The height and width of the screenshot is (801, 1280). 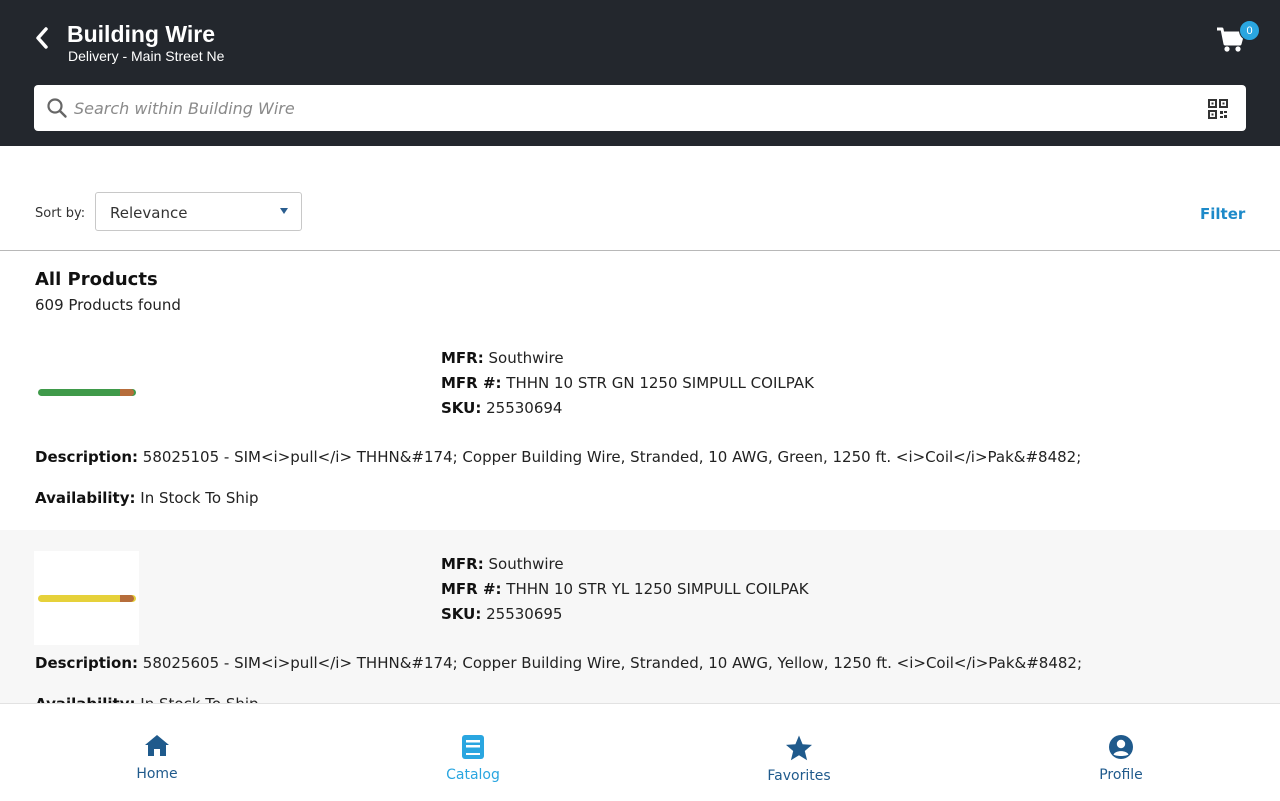 I want to click on product-sku: SKU: 25530695, so click(x=502, y=614).